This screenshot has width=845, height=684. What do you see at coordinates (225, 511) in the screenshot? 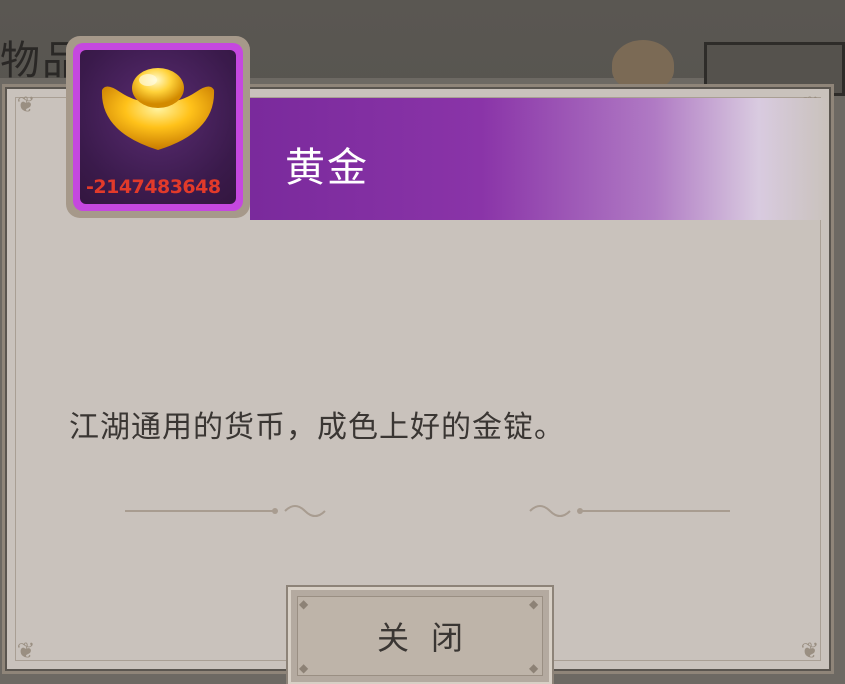
I see `divider-left` at bounding box center [225, 511].